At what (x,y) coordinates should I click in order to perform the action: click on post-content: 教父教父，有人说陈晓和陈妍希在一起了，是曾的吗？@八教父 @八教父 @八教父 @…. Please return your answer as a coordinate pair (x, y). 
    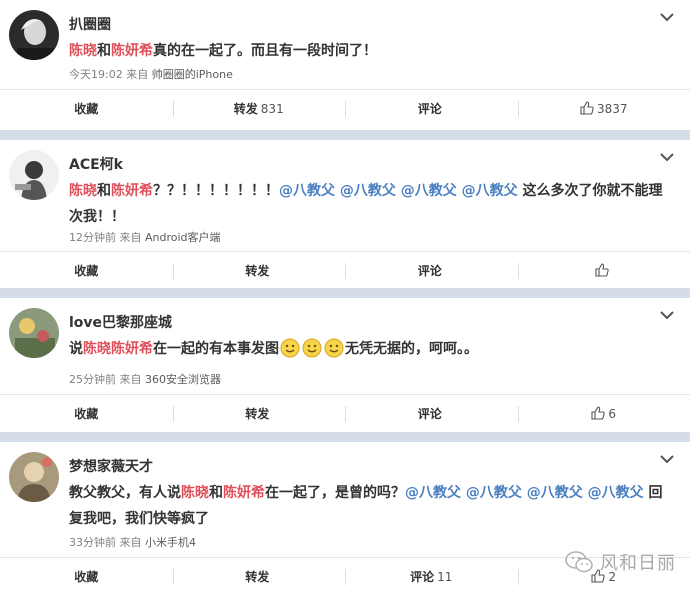
    Looking at the image, I should click on (371, 506).